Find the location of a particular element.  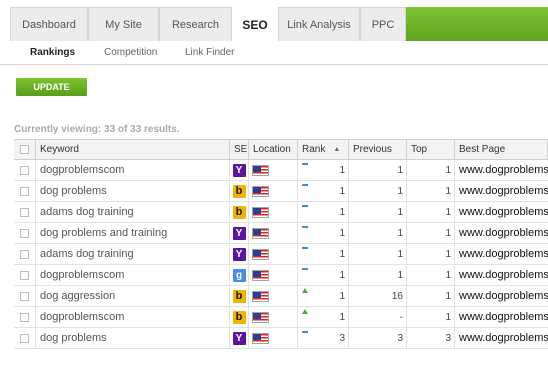

tab-label: My Site is located at coordinates (123, 24).